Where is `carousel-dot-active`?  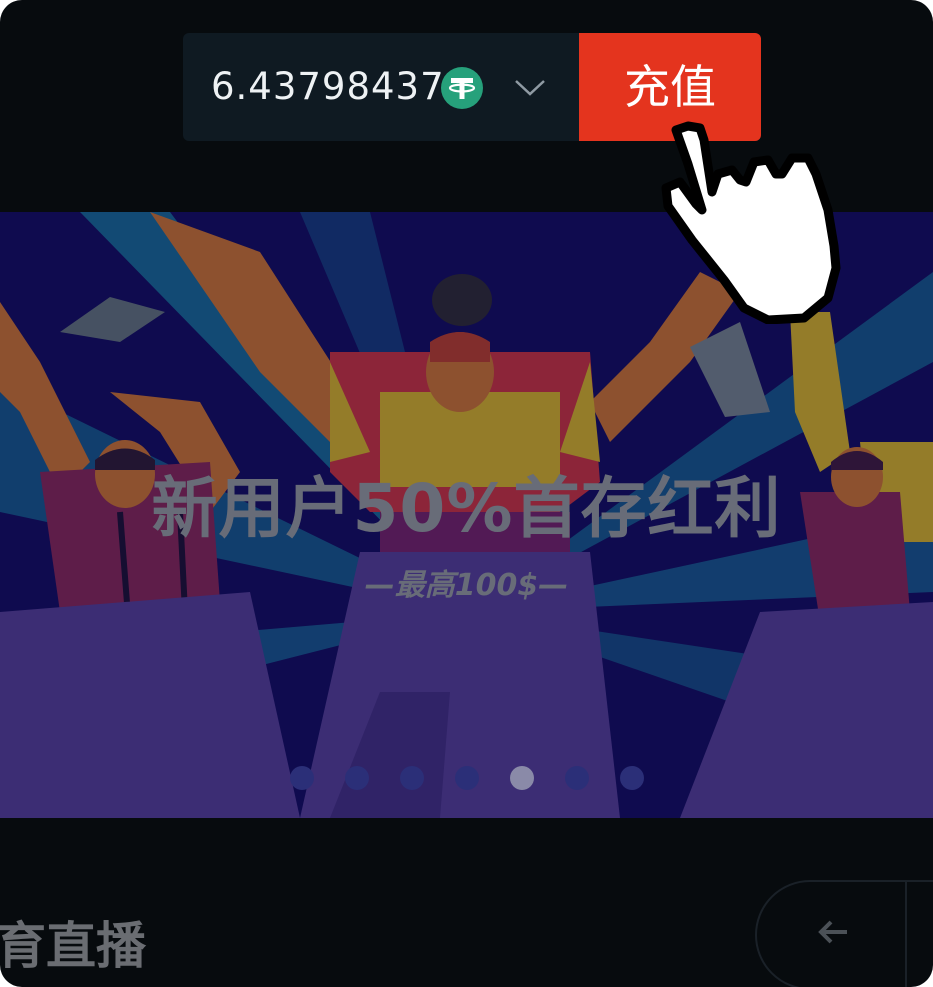
carousel-dot-active is located at coordinates (522, 778).